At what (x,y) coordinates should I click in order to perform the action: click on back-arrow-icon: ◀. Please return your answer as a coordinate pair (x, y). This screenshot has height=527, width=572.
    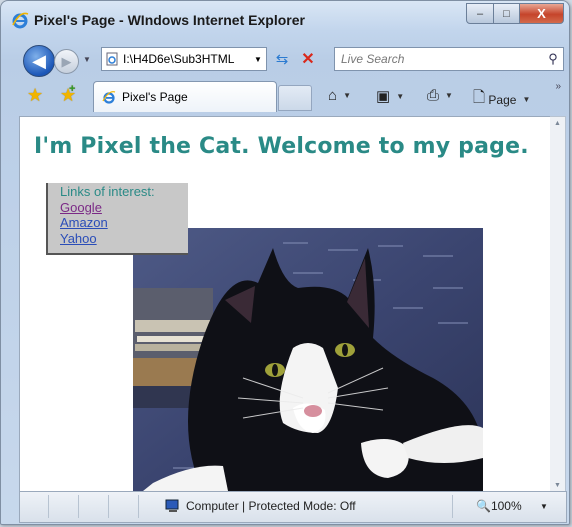
    Looking at the image, I should click on (39, 60).